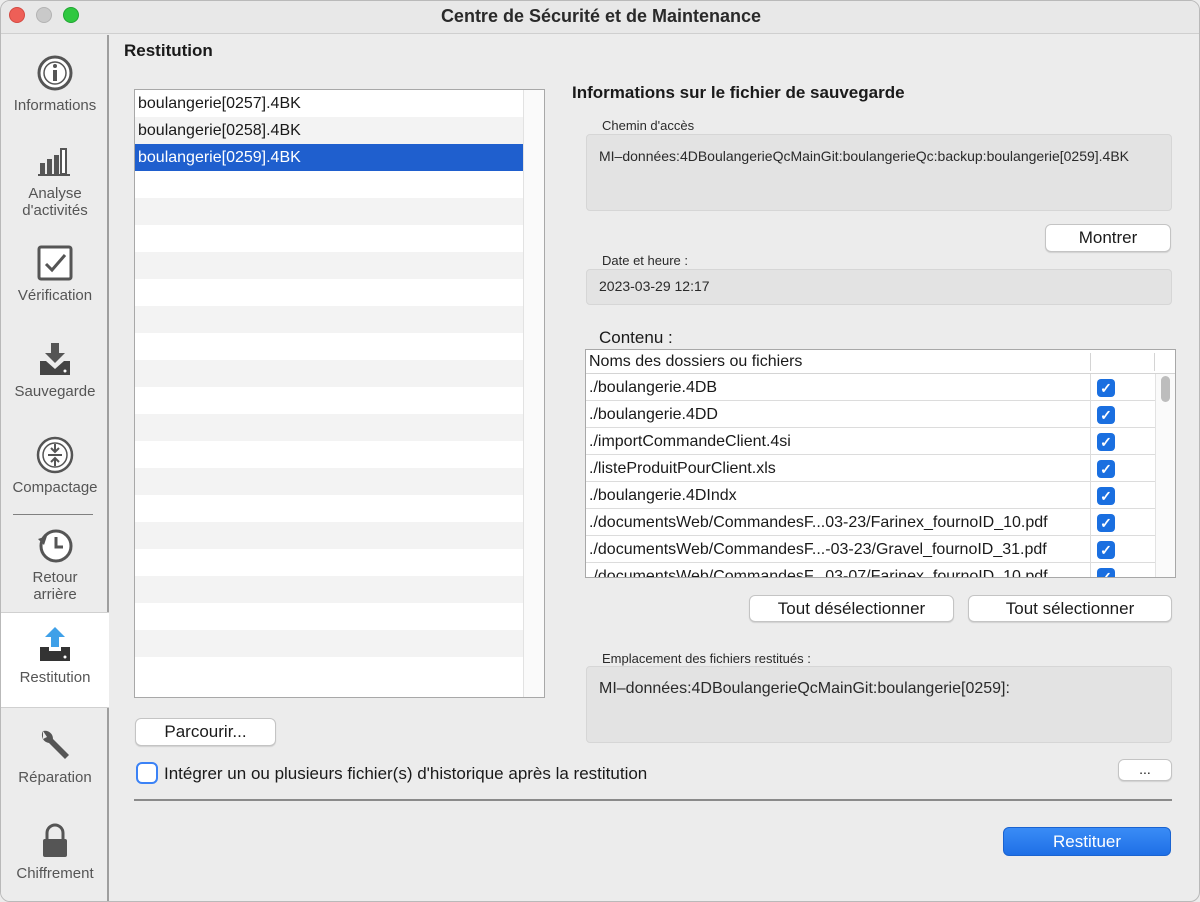 The image size is (1200, 902). What do you see at coordinates (55, 73) in the screenshot?
I see `info-icon` at bounding box center [55, 73].